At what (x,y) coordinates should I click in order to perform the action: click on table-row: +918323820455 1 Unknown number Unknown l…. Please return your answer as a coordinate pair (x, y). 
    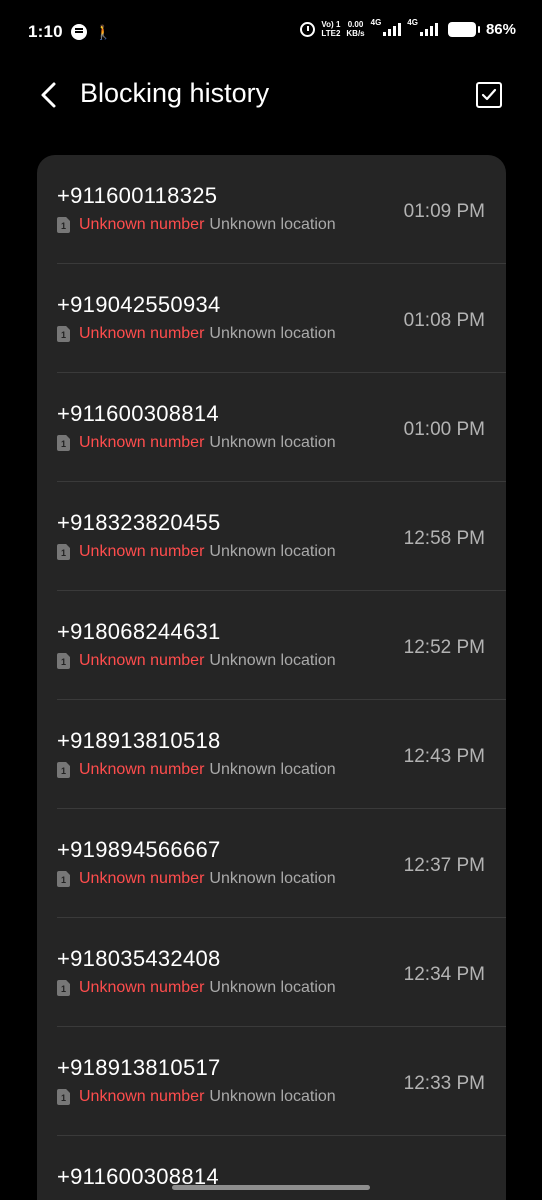
    Looking at the image, I should click on (281, 536).